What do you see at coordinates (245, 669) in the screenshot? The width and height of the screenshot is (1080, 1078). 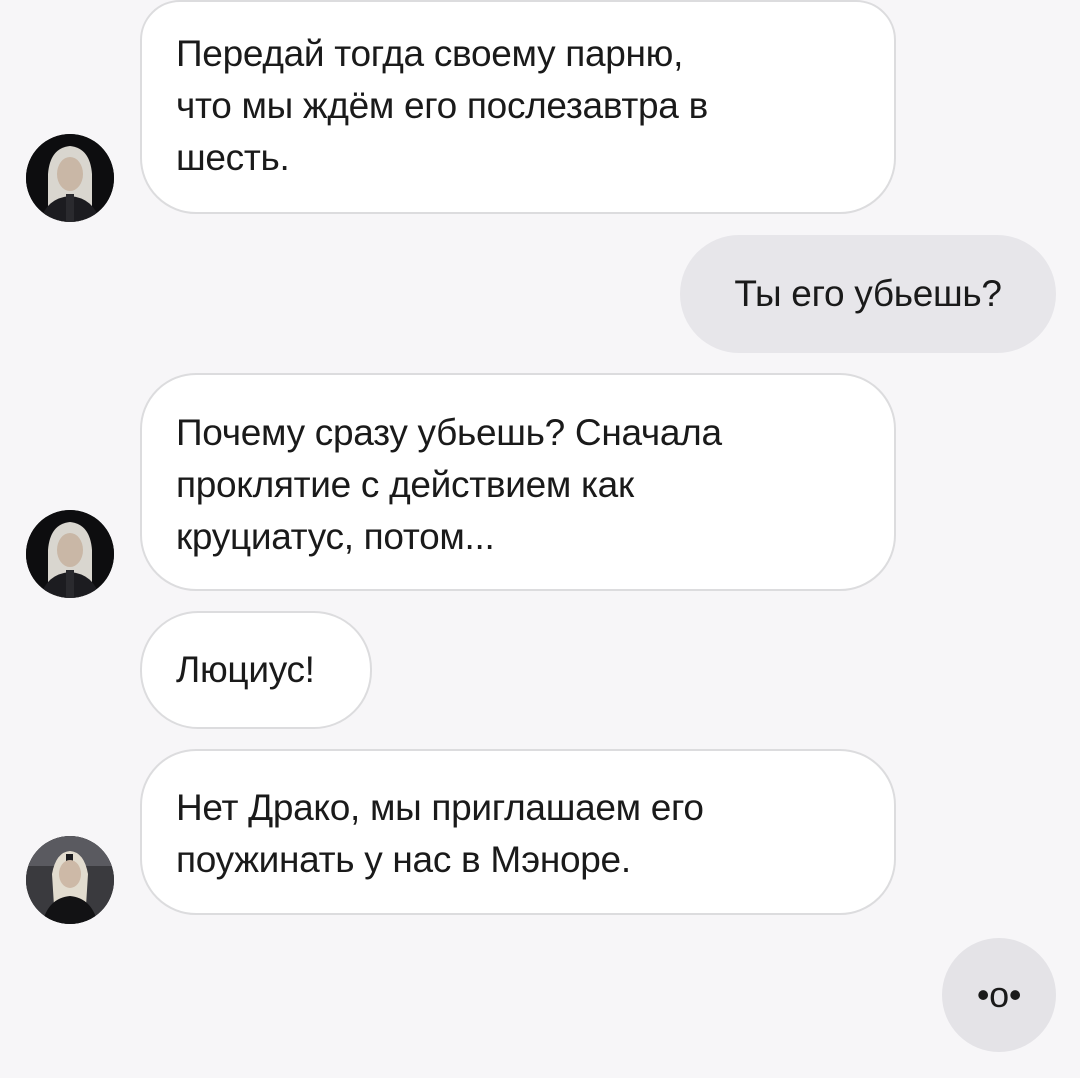 I see `message-text-line: Люциус!` at bounding box center [245, 669].